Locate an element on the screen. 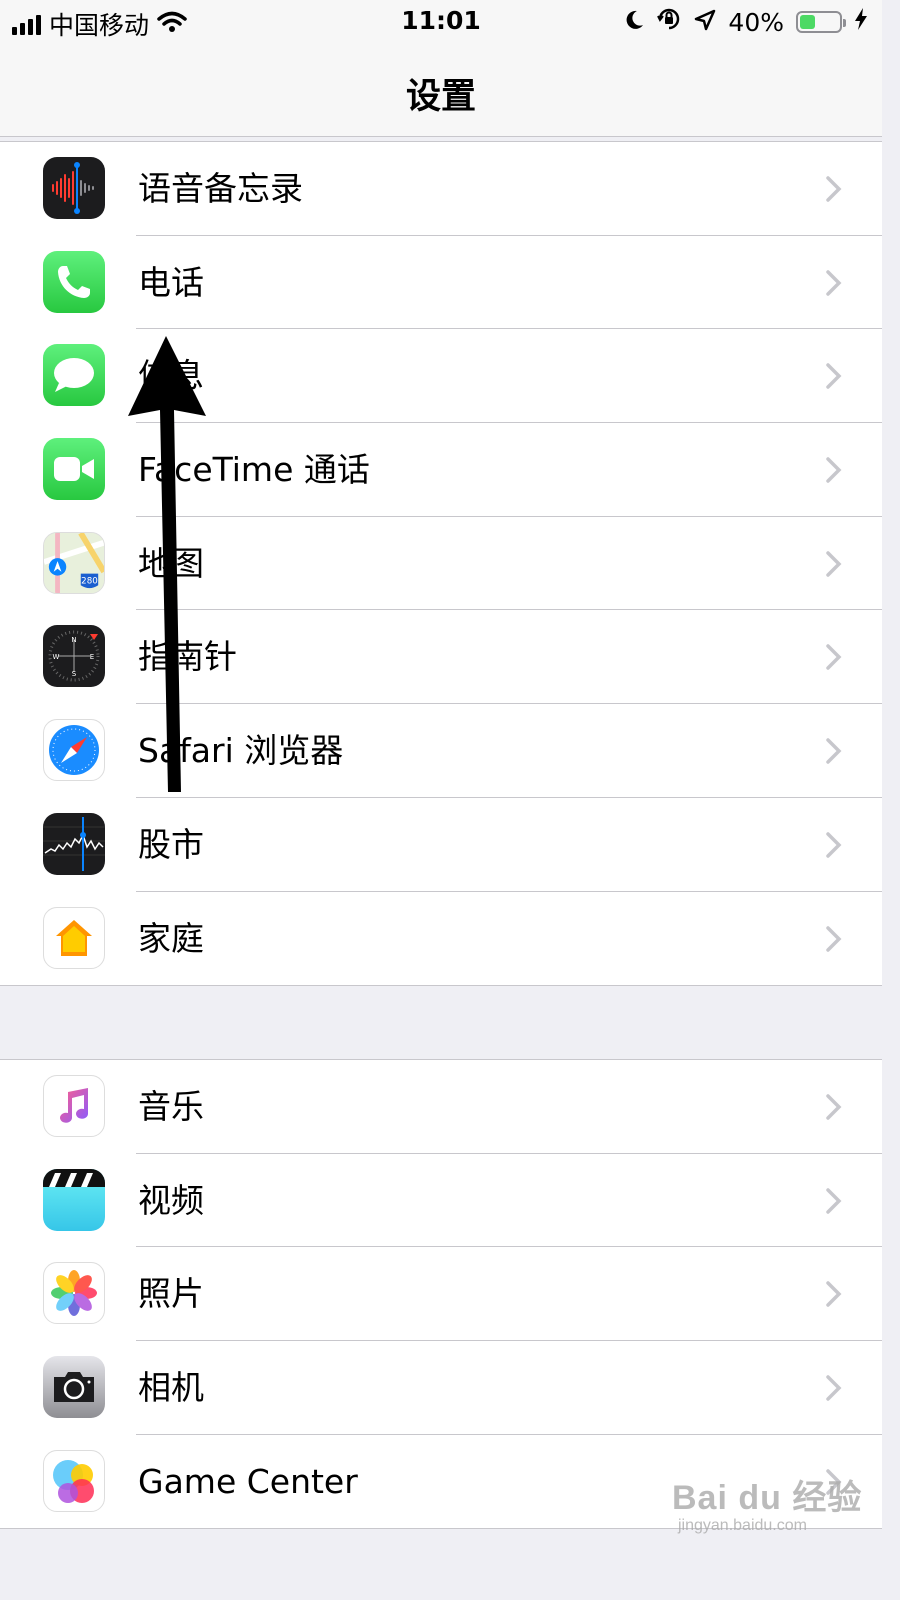 The image size is (900, 1600). settings-row-voice-memos: 语音备忘录 is located at coordinates (441, 189).